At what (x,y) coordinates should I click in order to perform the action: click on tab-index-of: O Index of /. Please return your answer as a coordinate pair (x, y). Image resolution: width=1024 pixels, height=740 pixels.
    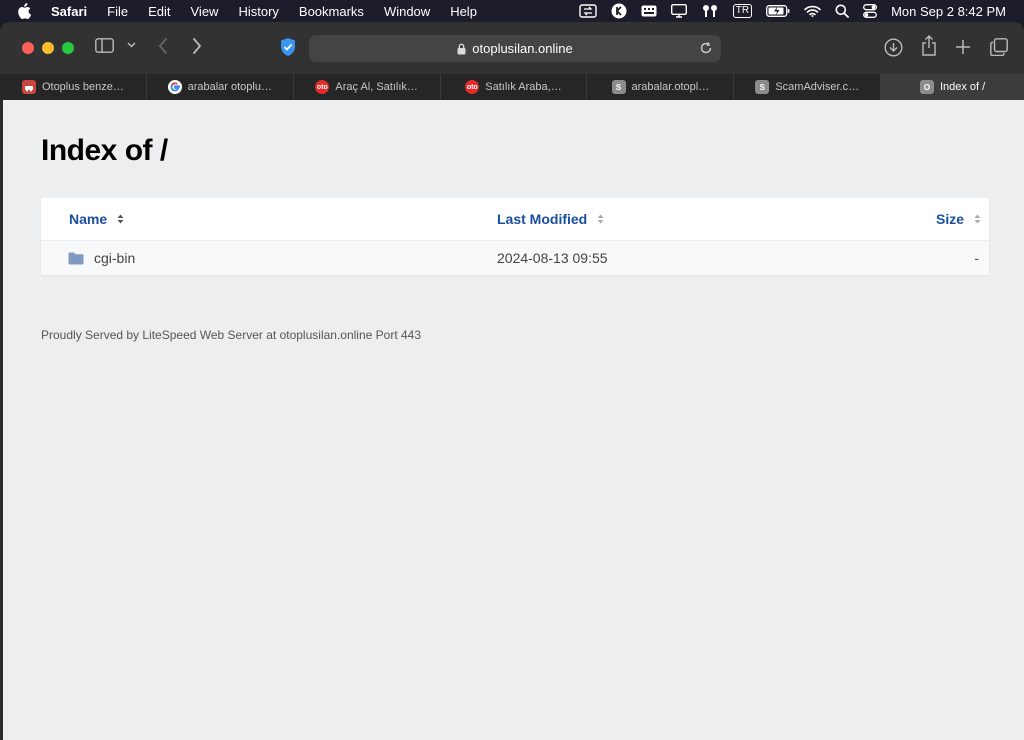
    Looking at the image, I should click on (952, 87).